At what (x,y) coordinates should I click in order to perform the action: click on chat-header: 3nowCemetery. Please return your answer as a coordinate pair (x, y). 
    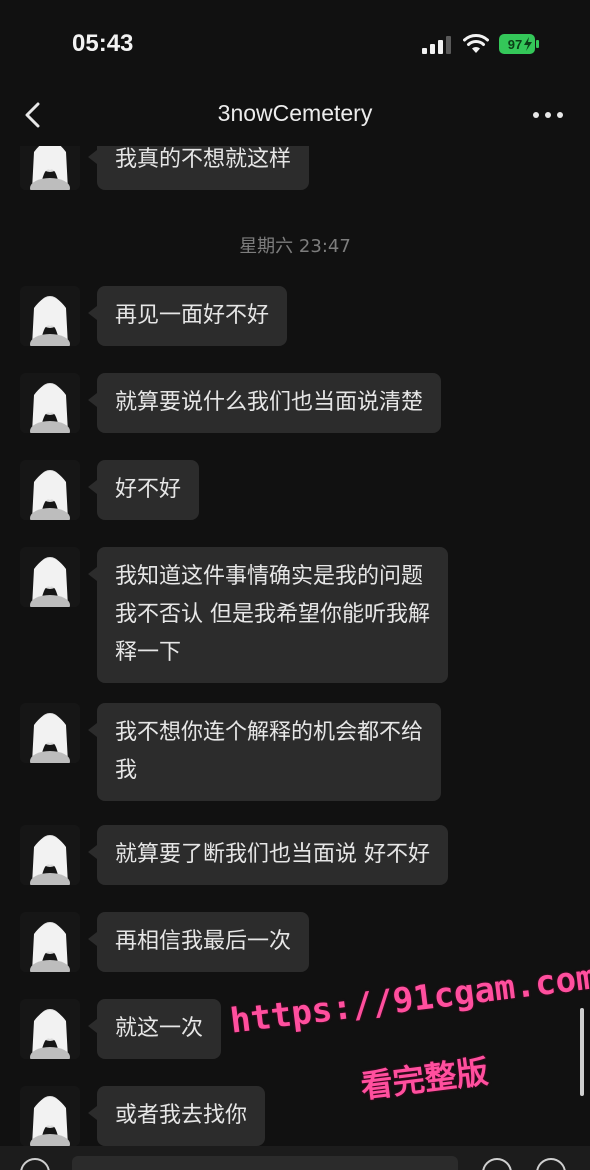
    Looking at the image, I should click on (295, 117).